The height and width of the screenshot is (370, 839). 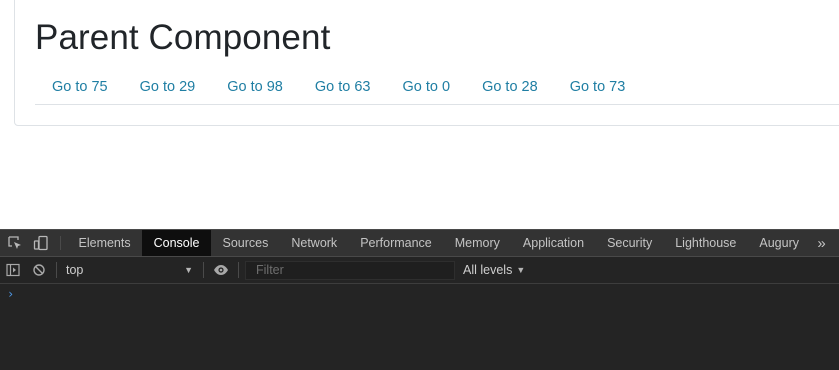 I want to click on console-prompt-icon: ›, so click(x=11, y=294).